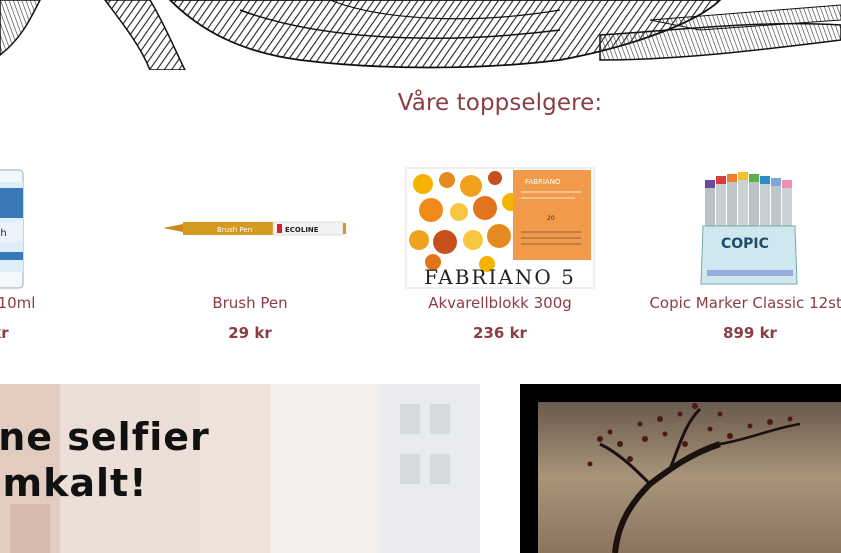  I want to click on svg-text: FABRIANO, so click(543, 182).